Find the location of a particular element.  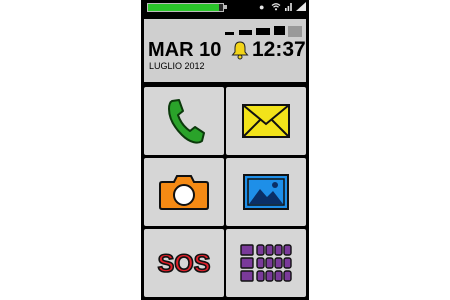

camera-tile is located at coordinates (184, 192).